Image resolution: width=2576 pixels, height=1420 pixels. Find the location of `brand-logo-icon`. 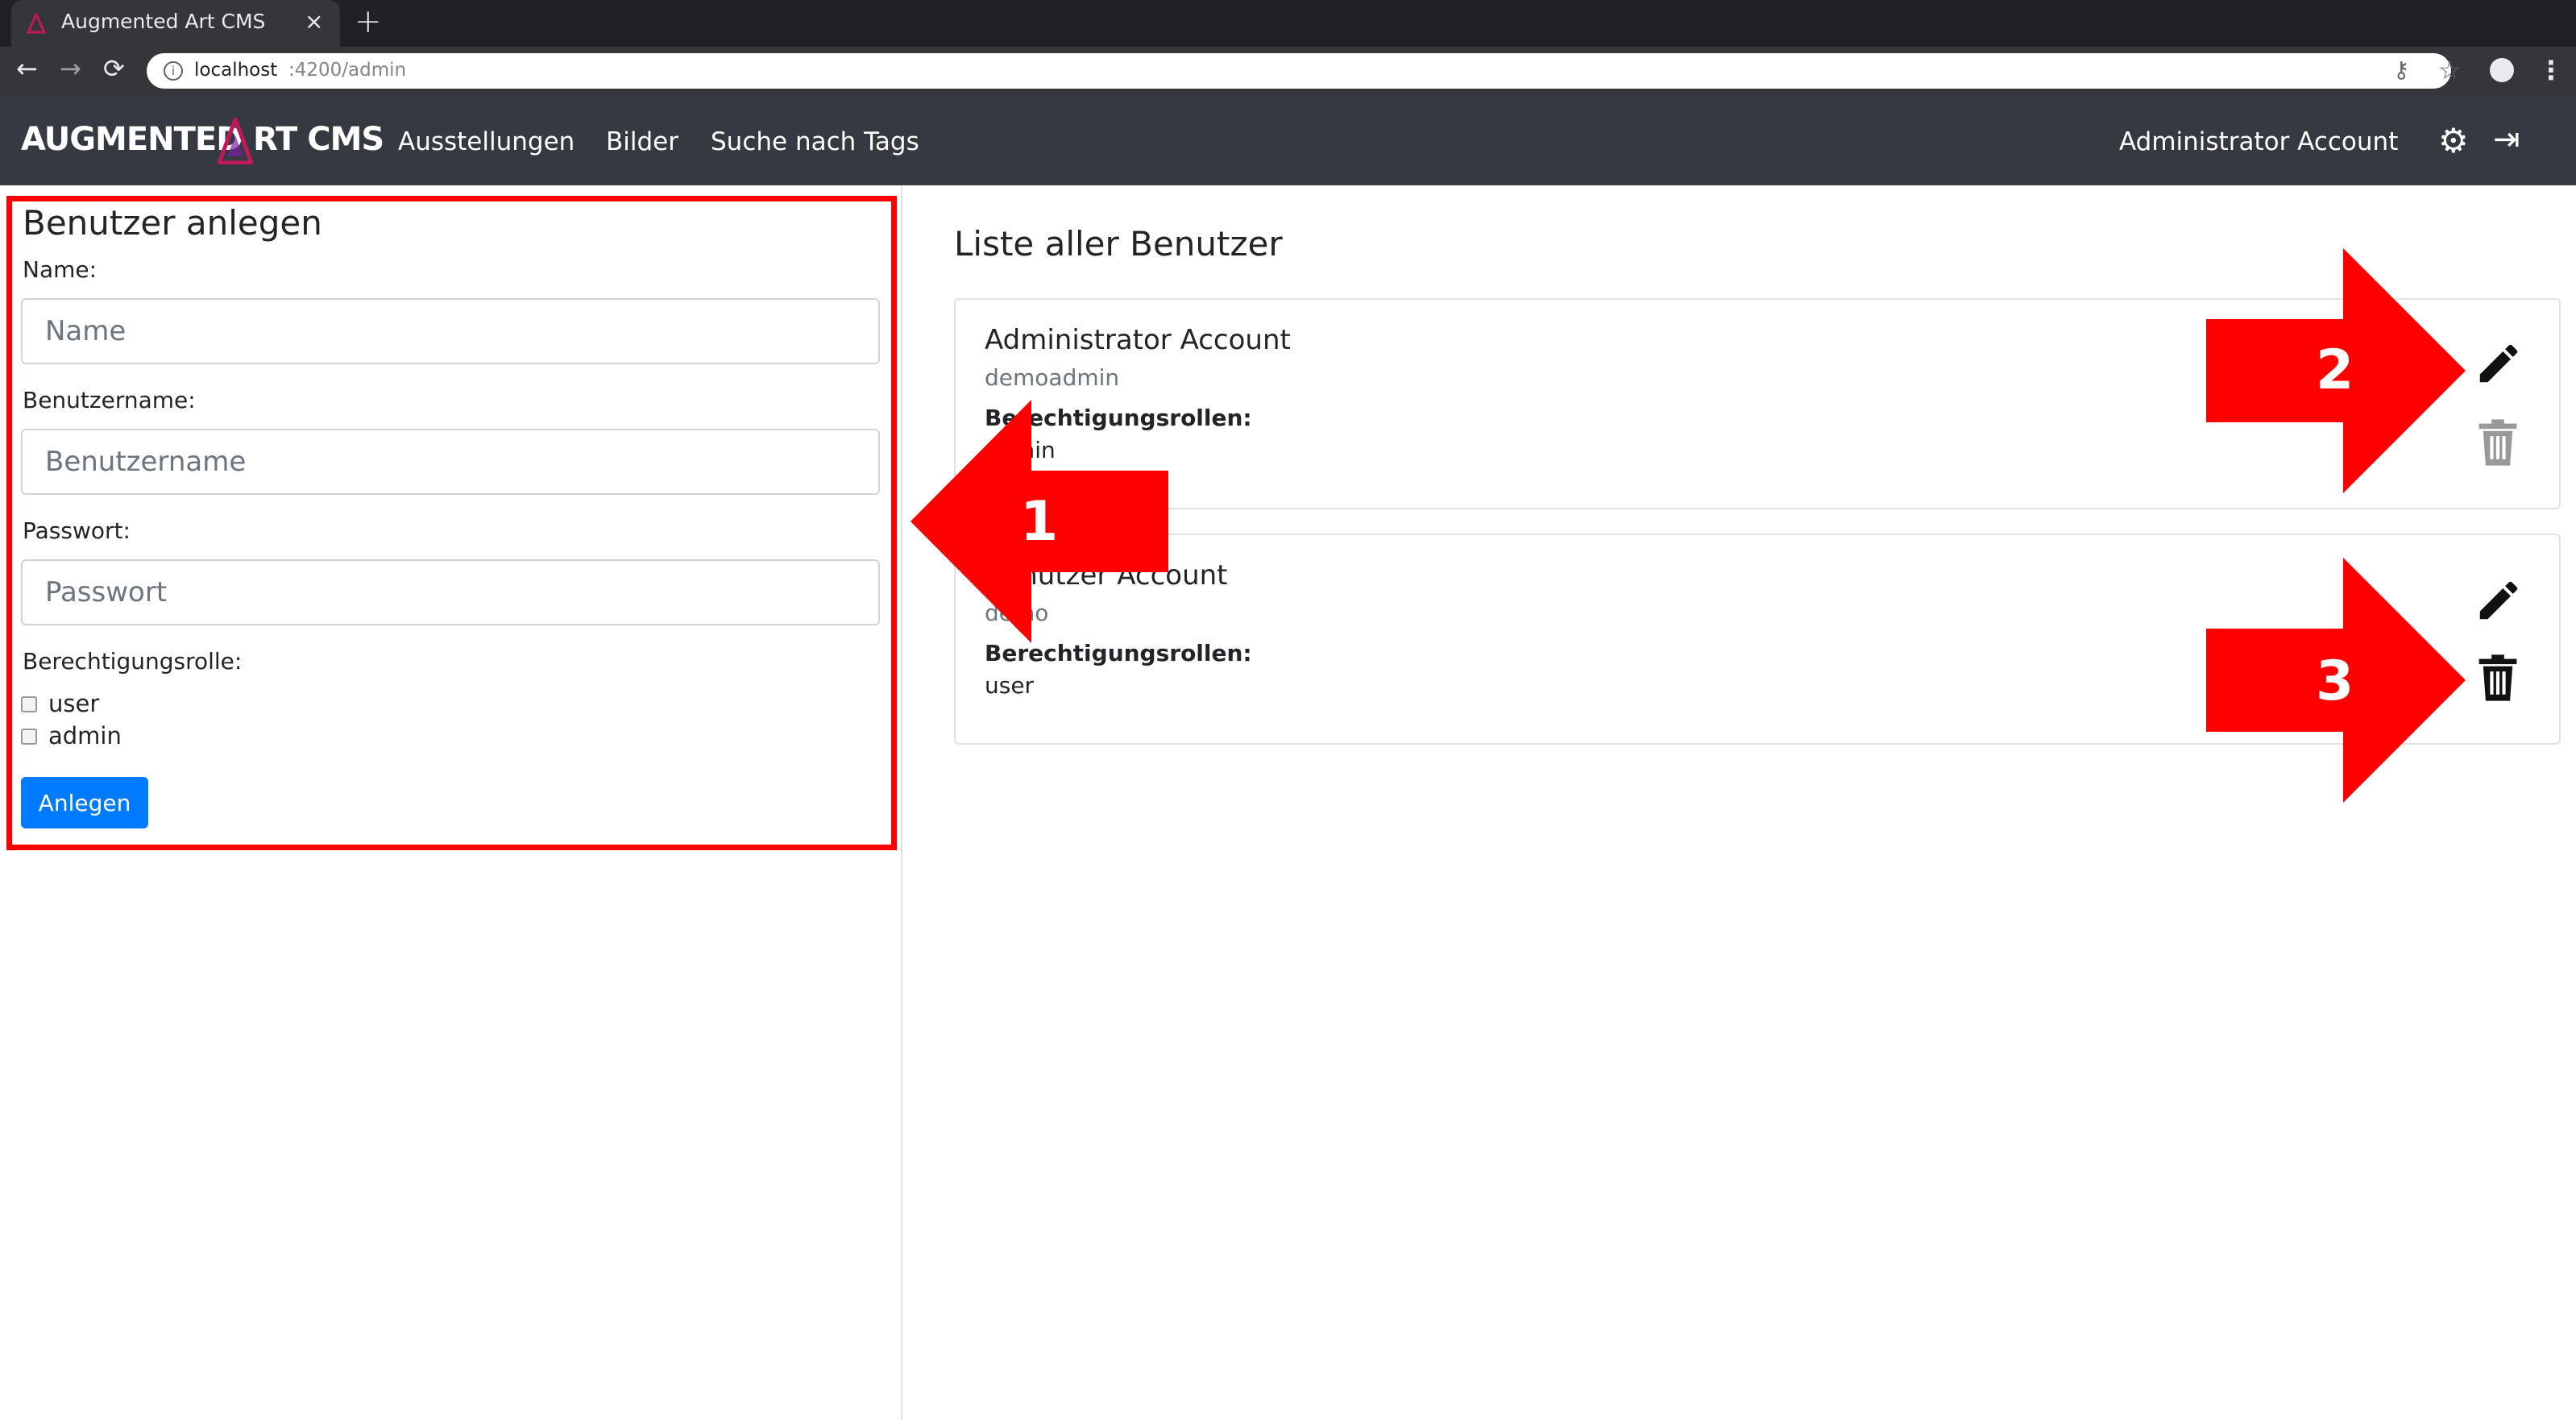

brand-logo-icon is located at coordinates (235, 141).